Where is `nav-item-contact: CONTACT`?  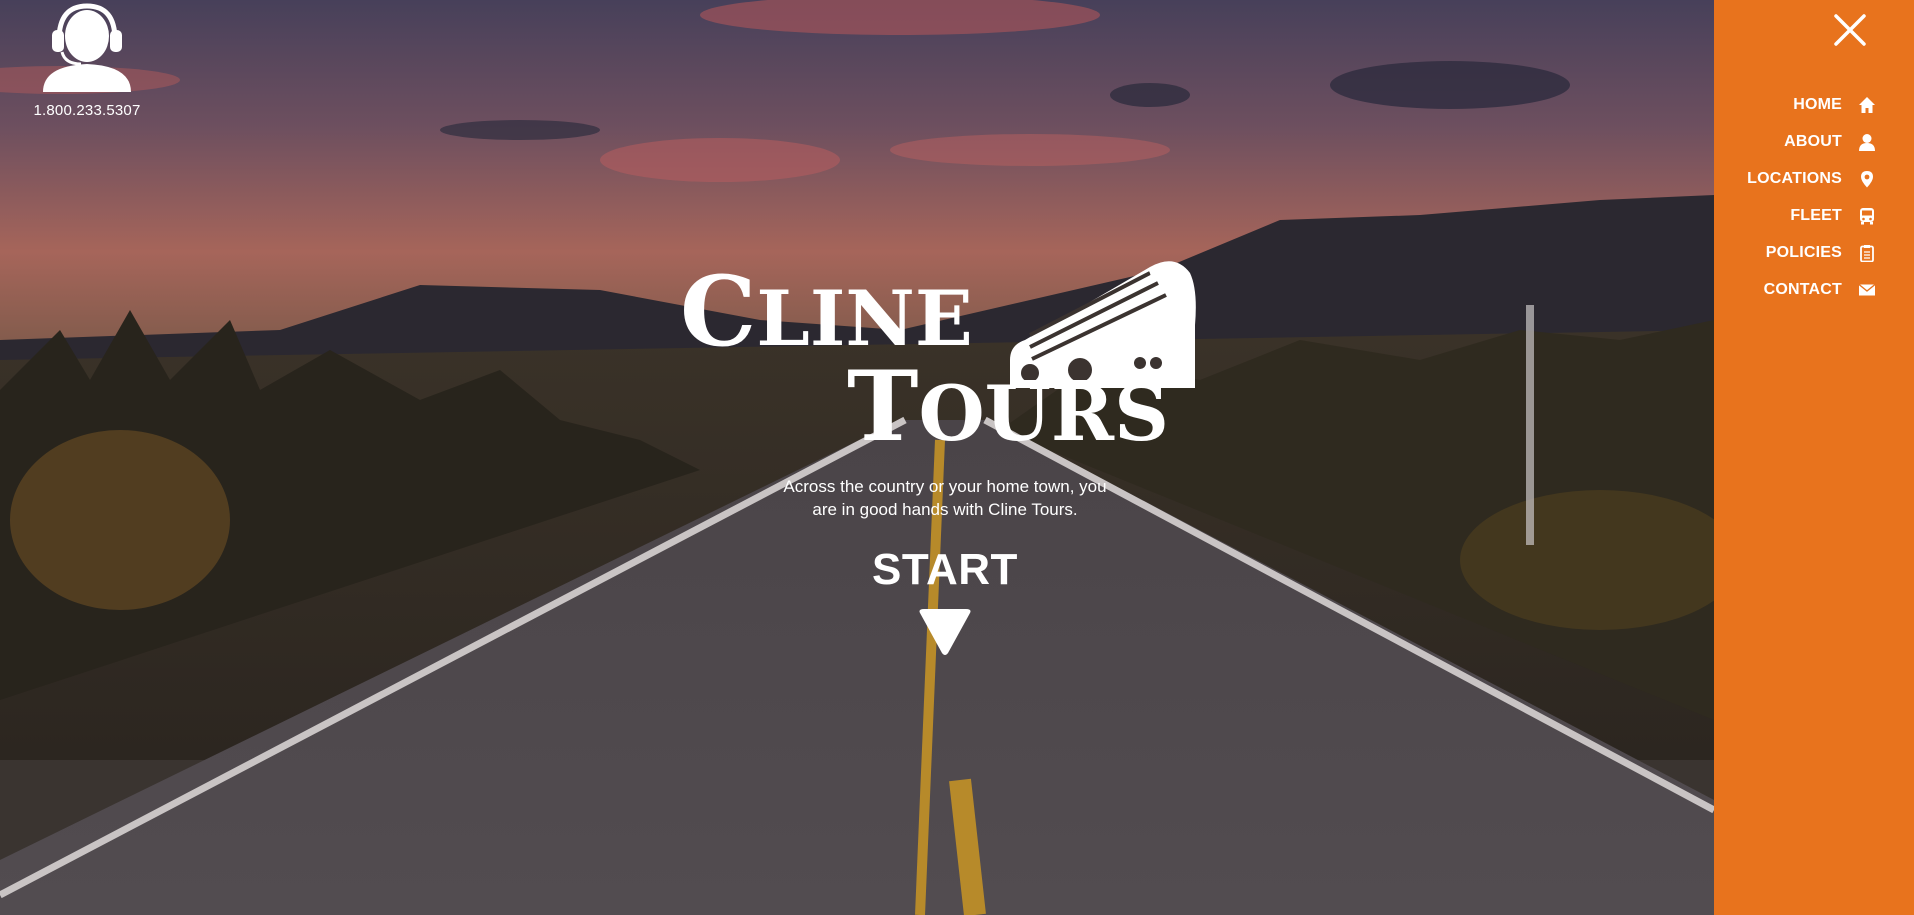
nav-item-contact: CONTACT is located at coordinates (1811, 289).